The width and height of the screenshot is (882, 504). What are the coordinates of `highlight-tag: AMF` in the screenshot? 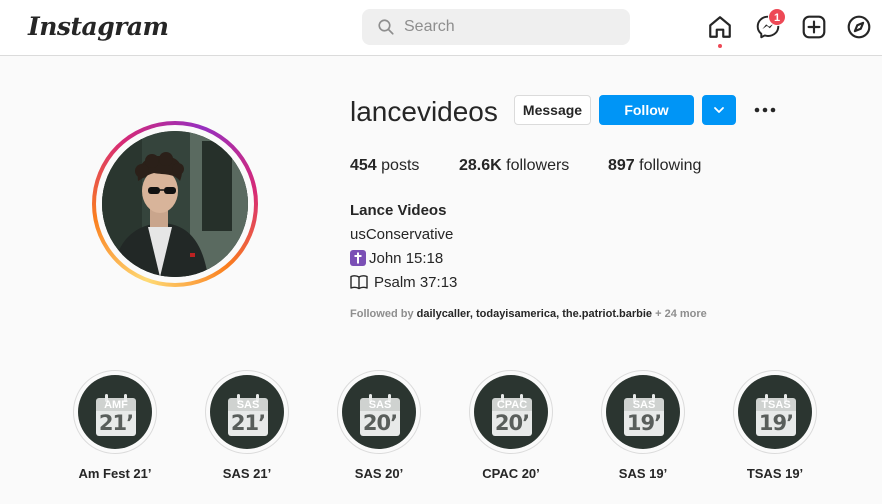 It's located at (116, 405).